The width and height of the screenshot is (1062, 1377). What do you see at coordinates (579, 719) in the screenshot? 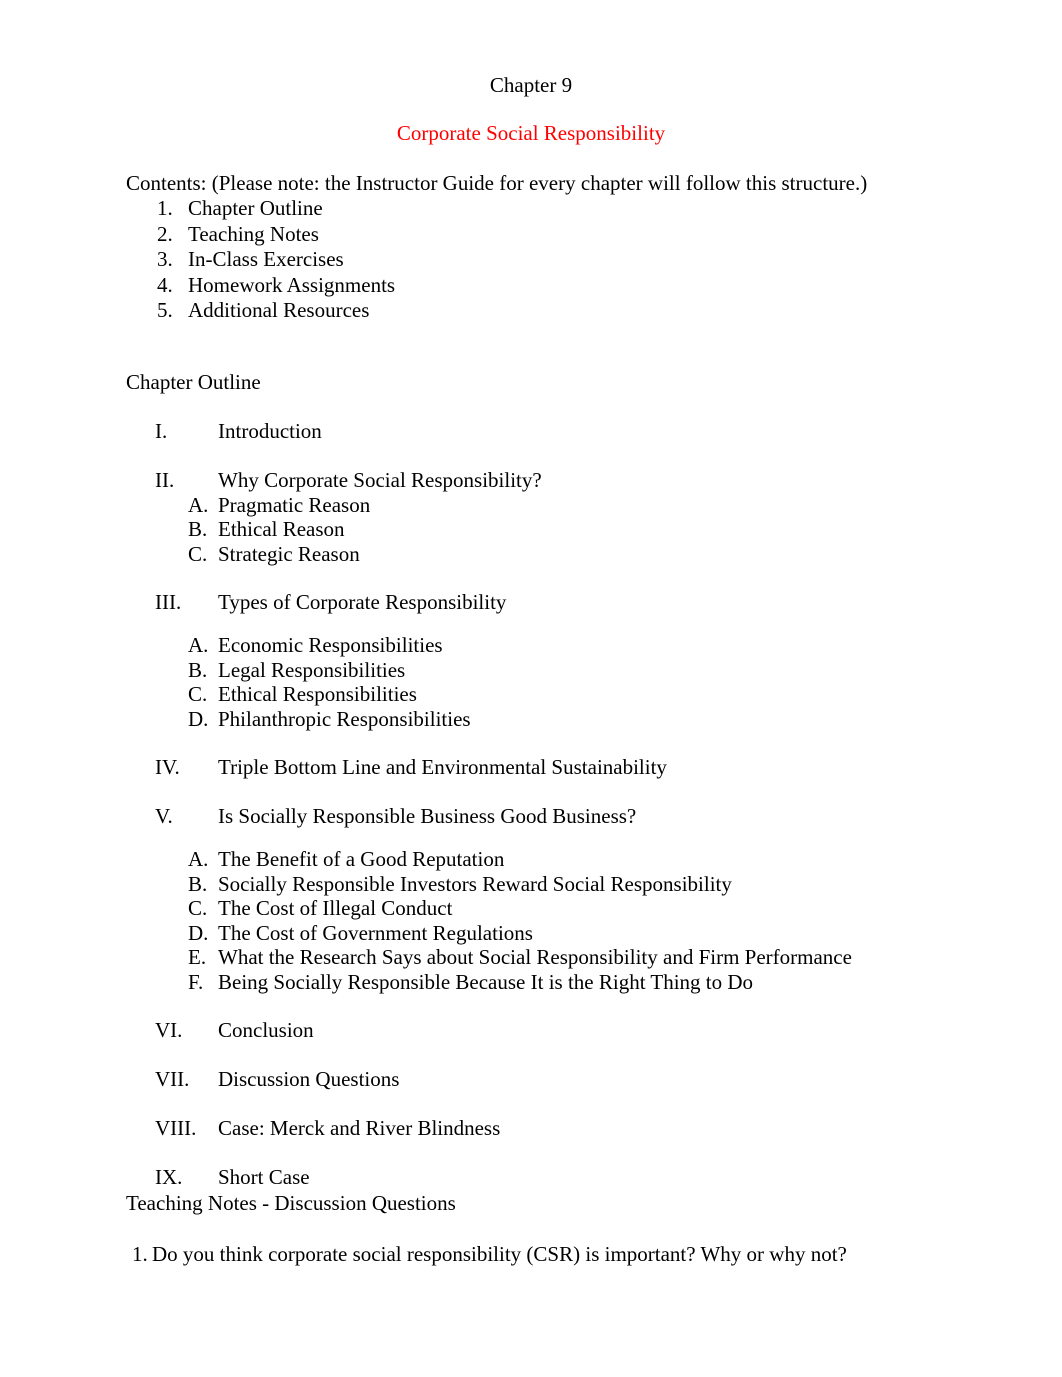
I see `outline-subitem: D. Philanthropic Responsibilities` at bounding box center [579, 719].